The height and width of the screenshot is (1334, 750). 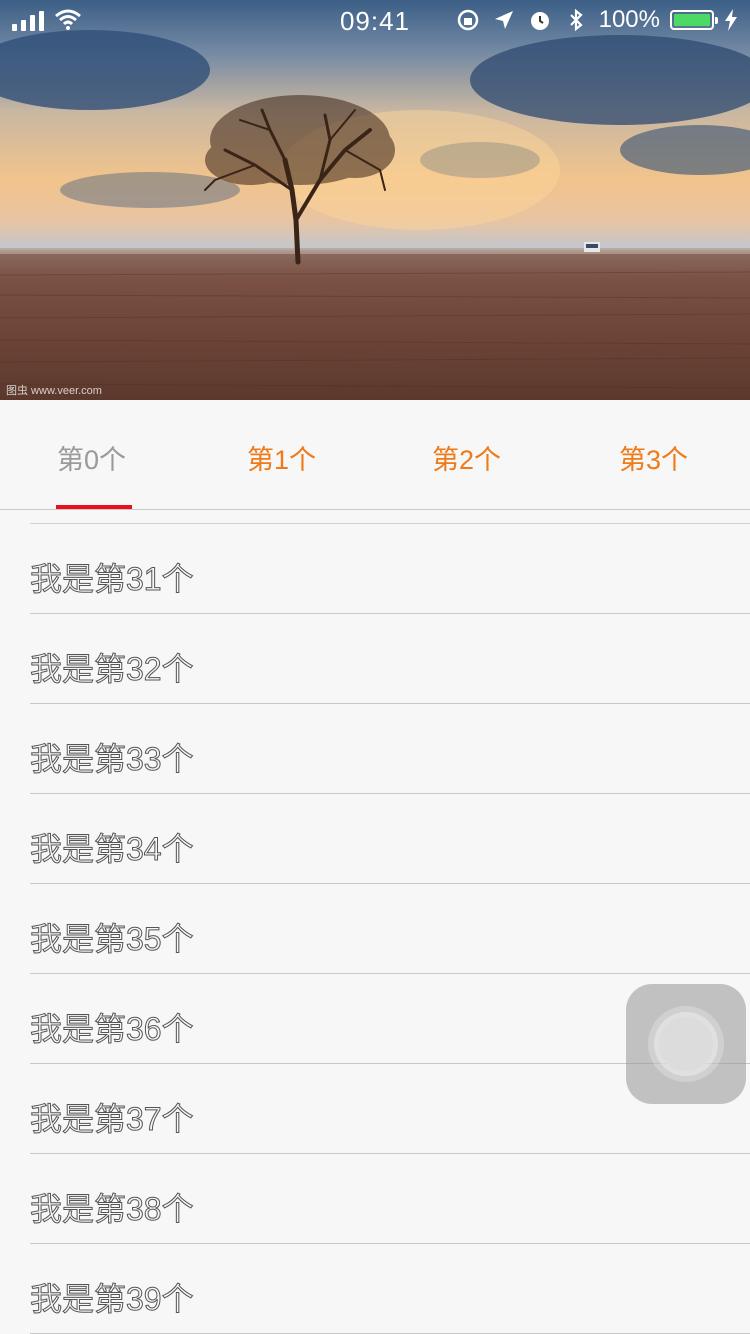 I want to click on assistive-touch-core, so click(x=686, y=1044).